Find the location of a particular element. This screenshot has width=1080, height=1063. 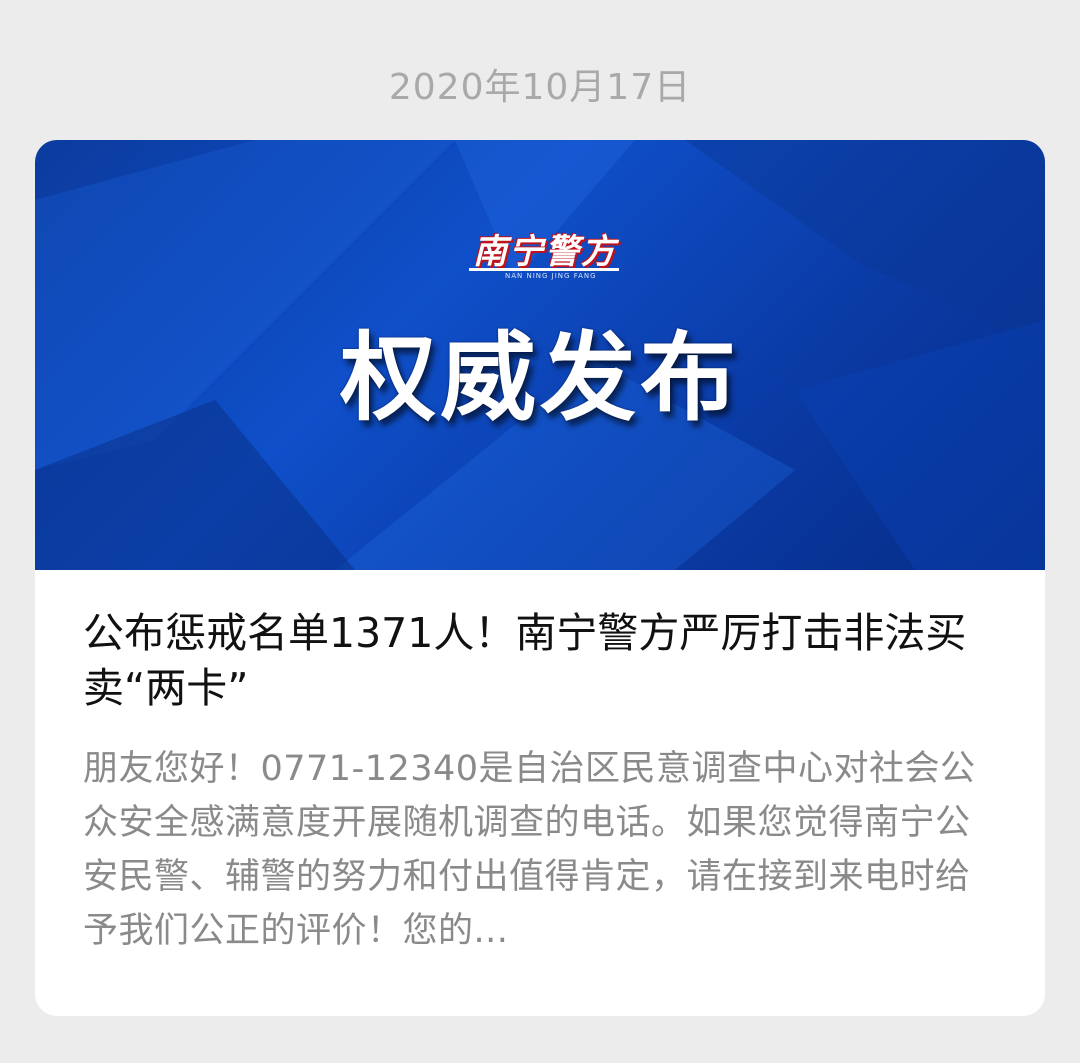

logo-text: 南宁警方 is located at coordinates (545, 252).